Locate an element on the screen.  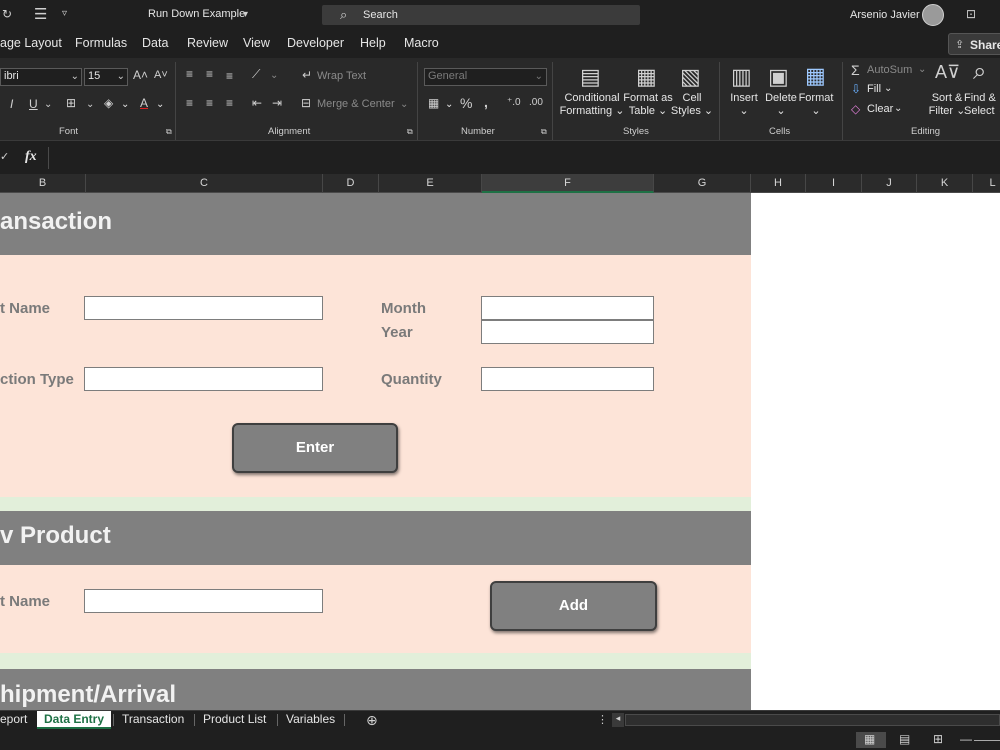
italic-icon: I is located at coordinates (11, 104).